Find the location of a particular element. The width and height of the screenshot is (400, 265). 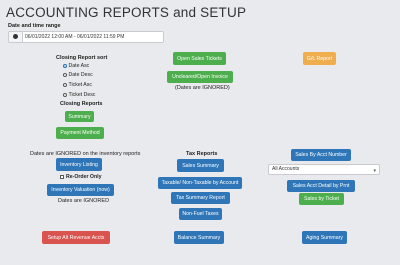

sort-option-label: Date Asc is located at coordinates (79, 66).